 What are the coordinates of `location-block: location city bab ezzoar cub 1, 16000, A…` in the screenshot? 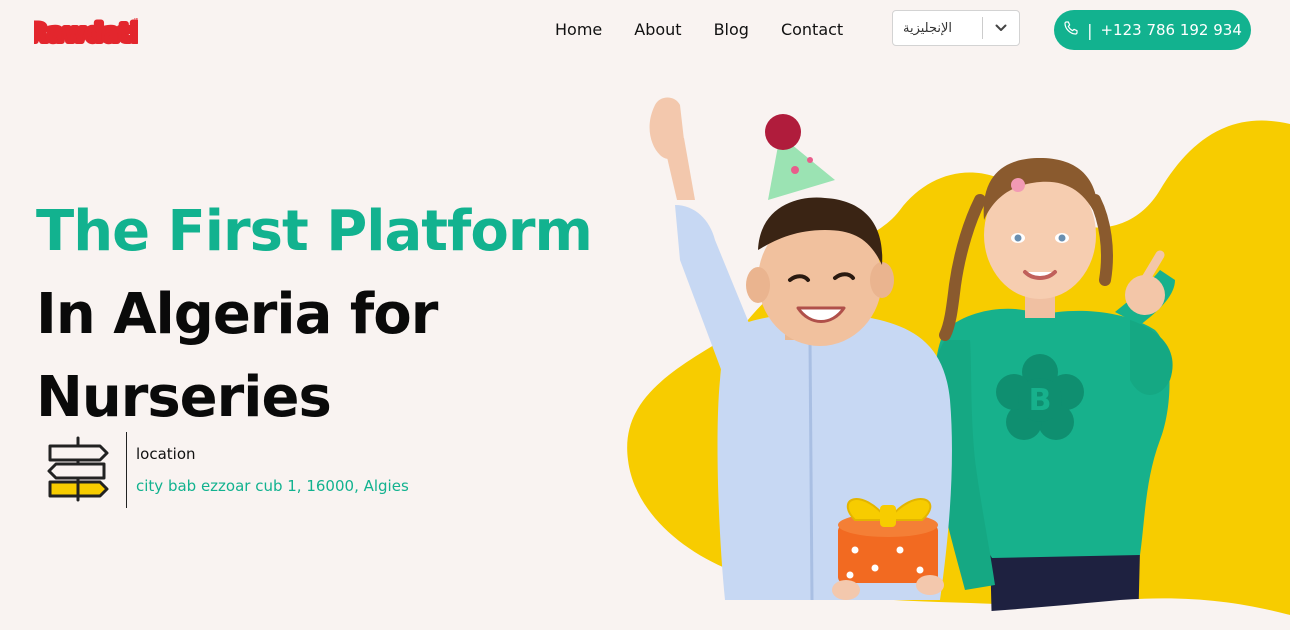 It's located at (226, 470).